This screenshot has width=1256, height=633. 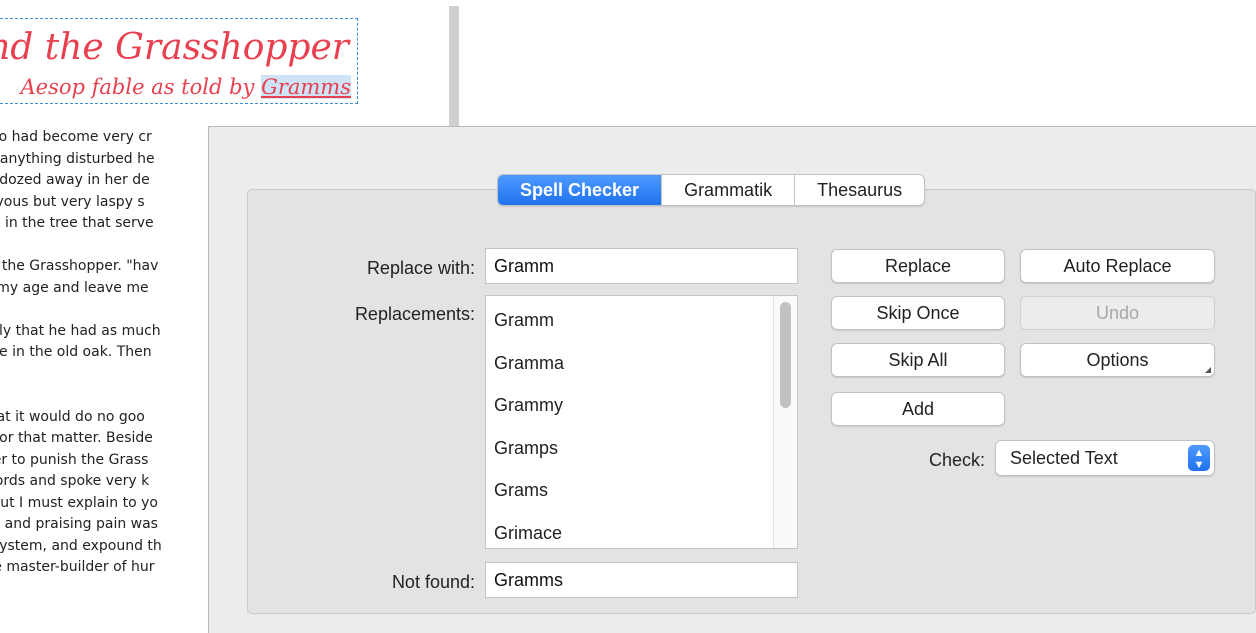 I want to click on doc-line: she dozed away in her de, so click(x=75, y=180).